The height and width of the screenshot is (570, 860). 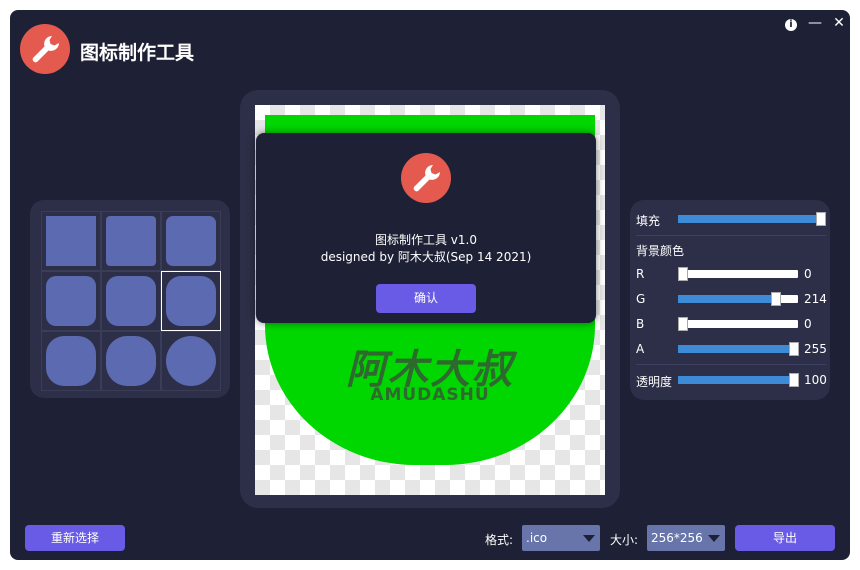 I want to click on size-select: 256*256, so click(x=686, y=538).